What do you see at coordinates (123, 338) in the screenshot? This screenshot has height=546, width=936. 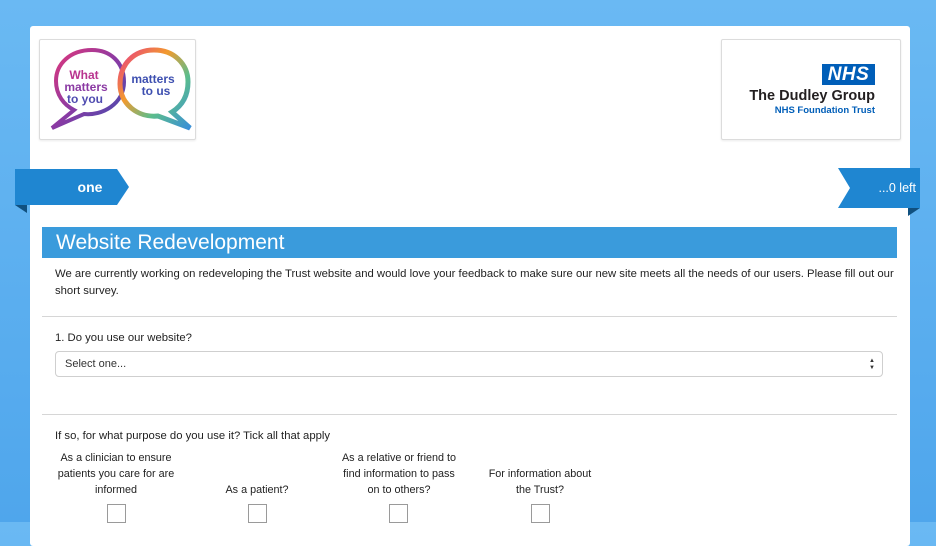 I see `question-1-label: 1. Do you use our website?` at bounding box center [123, 338].